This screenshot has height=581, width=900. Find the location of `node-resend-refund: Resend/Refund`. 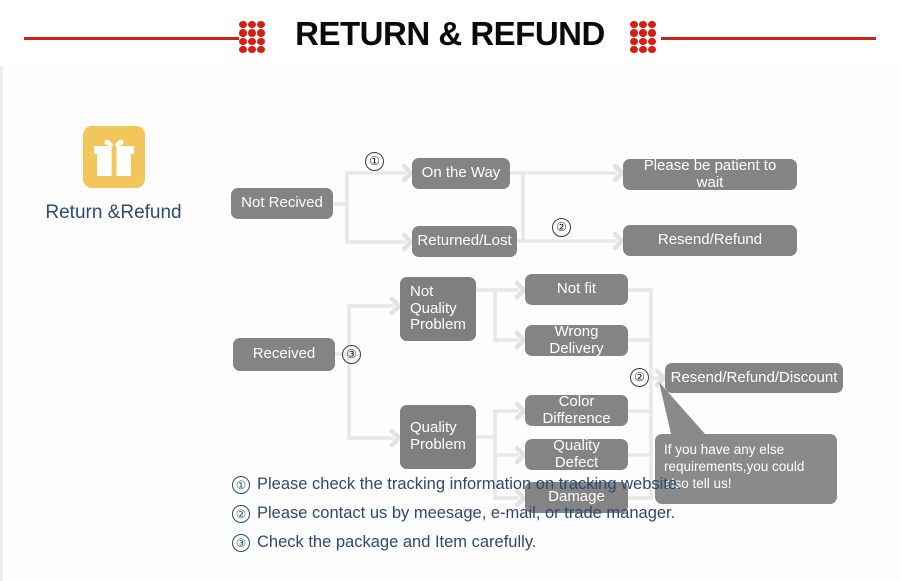

node-resend-refund: Resend/Refund is located at coordinates (710, 240).